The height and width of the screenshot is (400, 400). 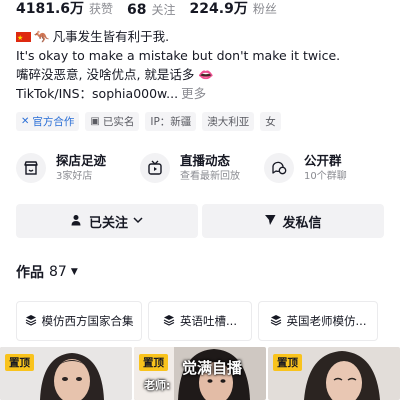 I want to click on tag-verified-identity: ▣ 已实名, so click(x=112, y=121).